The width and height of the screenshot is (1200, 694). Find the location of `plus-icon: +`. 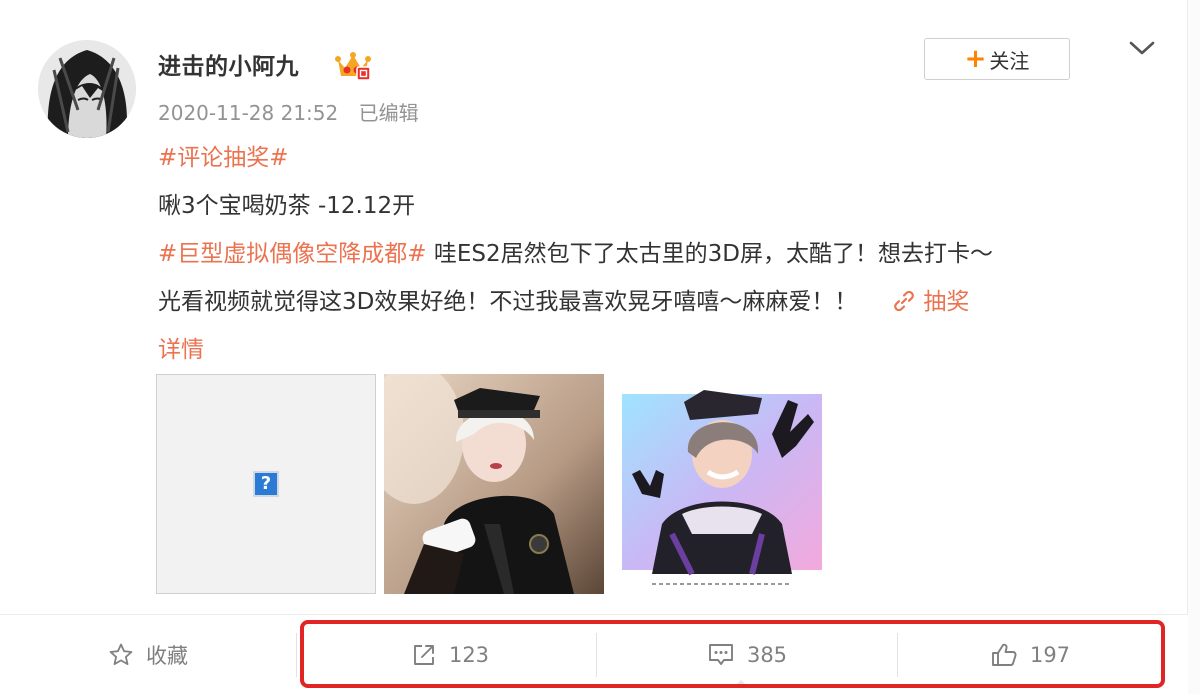

plus-icon: + is located at coordinates (975, 59).